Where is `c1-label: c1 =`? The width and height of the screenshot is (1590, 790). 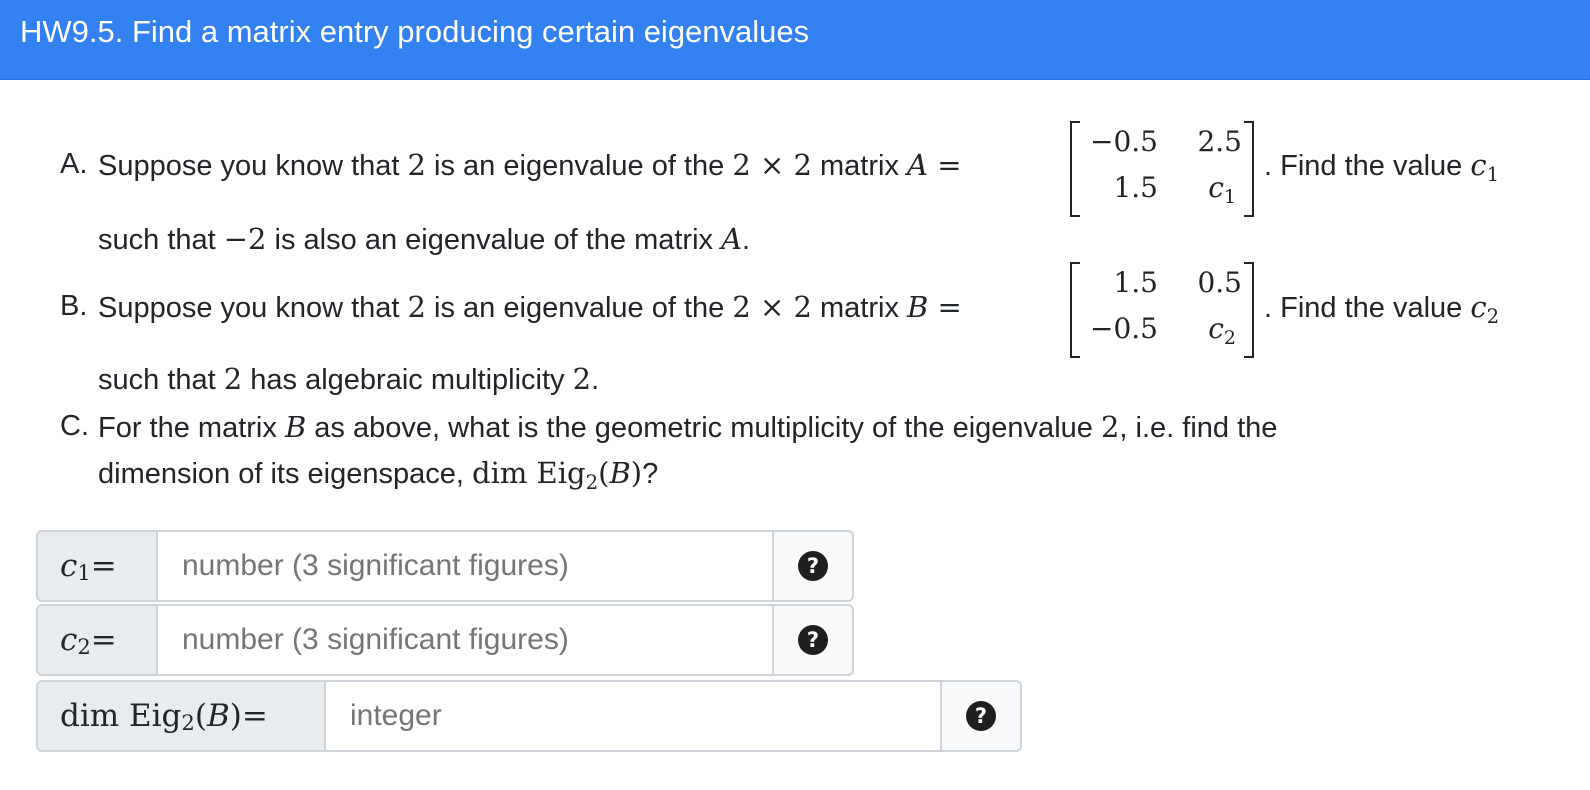
c1-label: c1 = is located at coordinates (97, 566).